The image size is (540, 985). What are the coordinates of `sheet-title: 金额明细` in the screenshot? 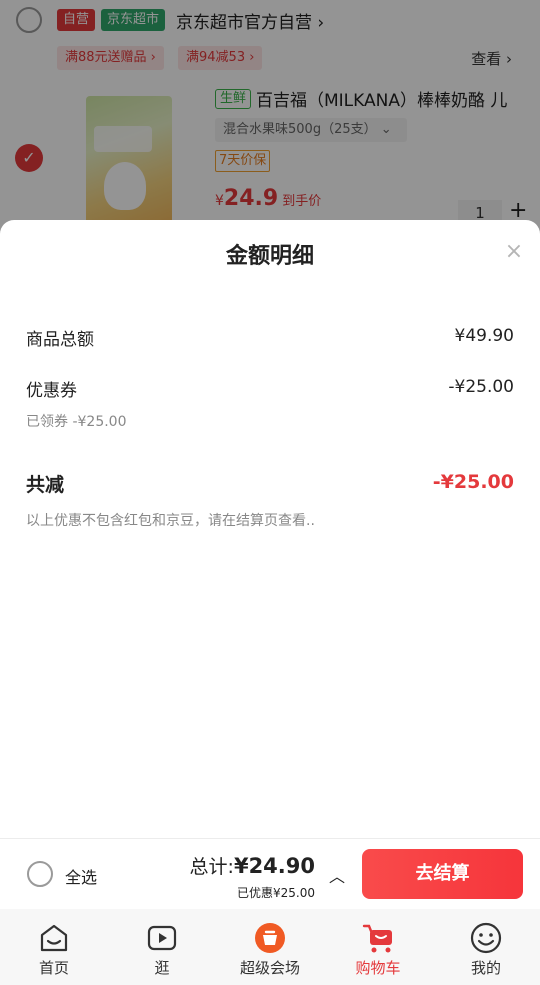 It's located at (269, 256).